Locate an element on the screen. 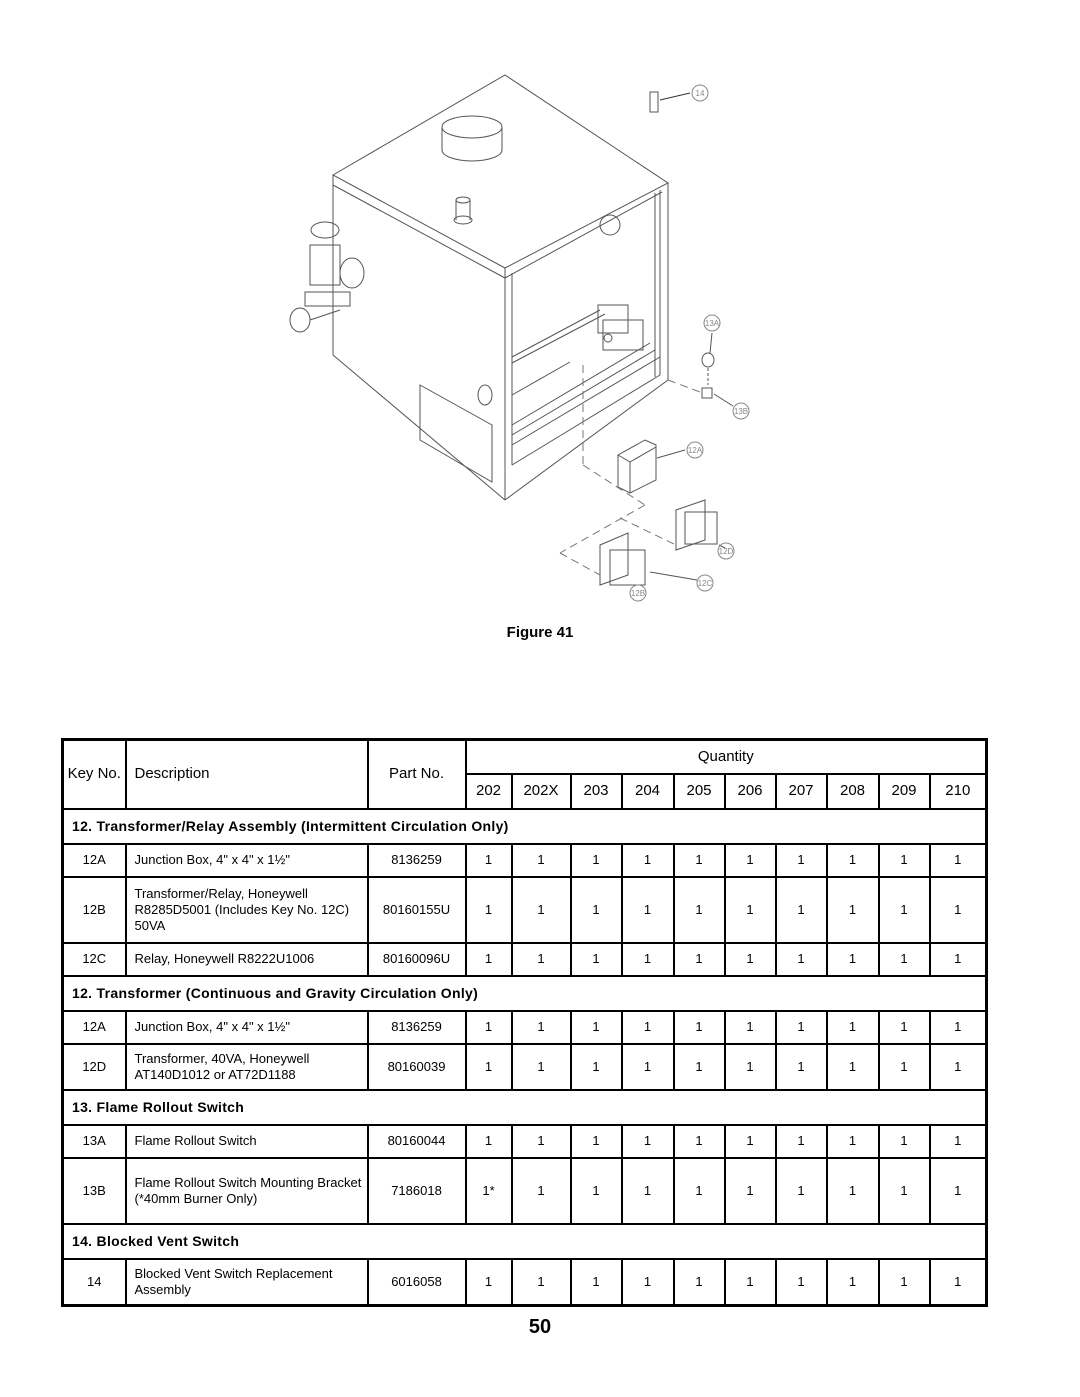 The width and height of the screenshot is (1080, 1397). header-model-203: 203 is located at coordinates (596, 791).